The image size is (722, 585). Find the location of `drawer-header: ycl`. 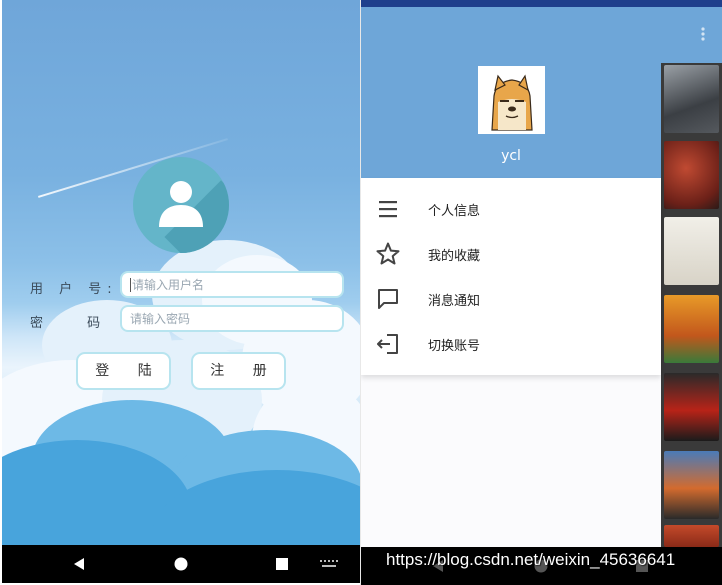

drawer-header: ycl is located at coordinates (511, 92).